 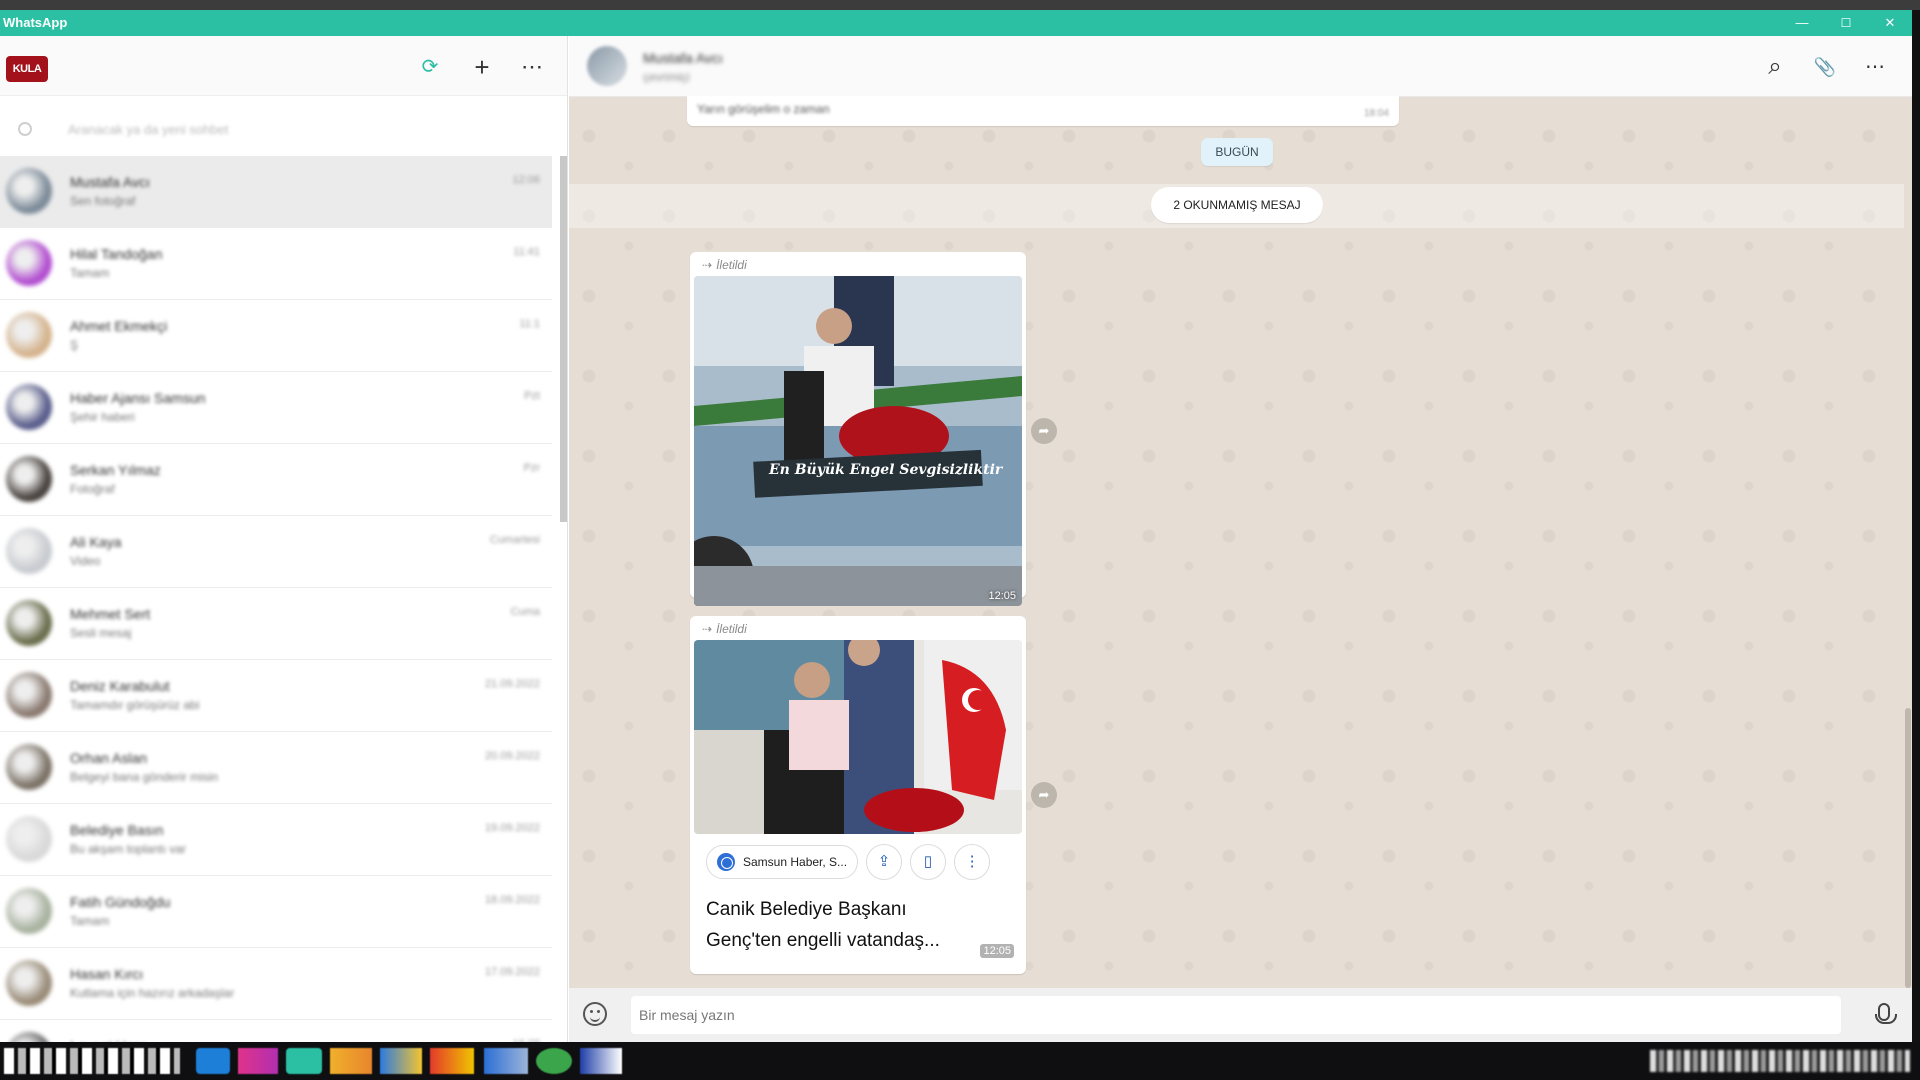 I want to click on forwarded-label: ⇢ İletildi, so click(x=858, y=266).